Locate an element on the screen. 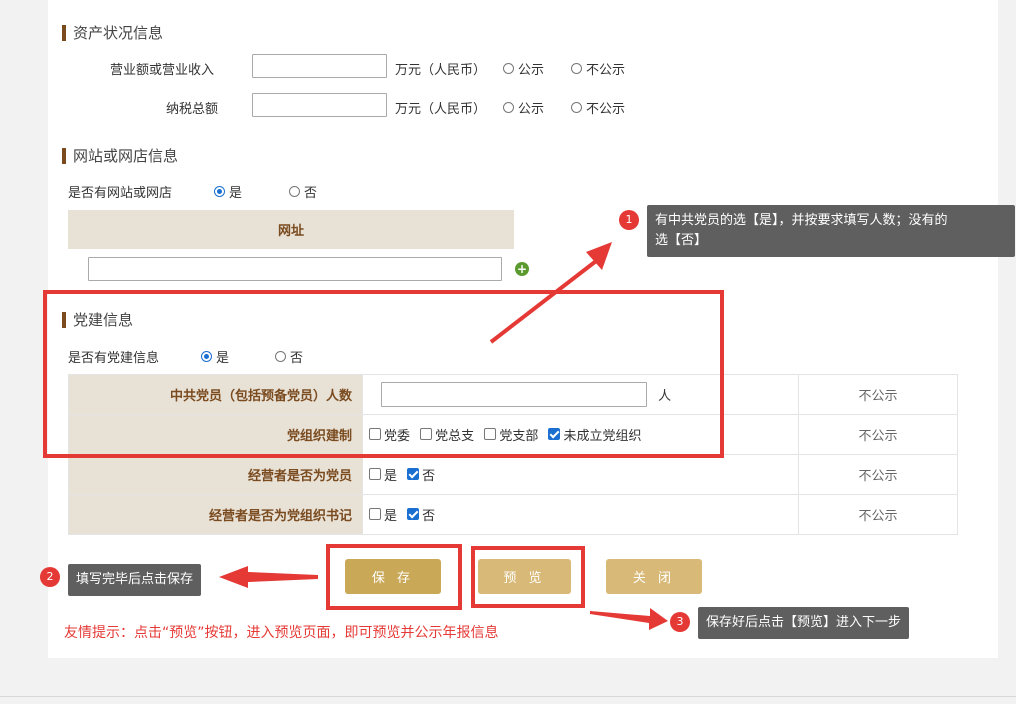 This screenshot has height=704, width=1016. arrow-to-tip1 is located at coordinates (545, 300).